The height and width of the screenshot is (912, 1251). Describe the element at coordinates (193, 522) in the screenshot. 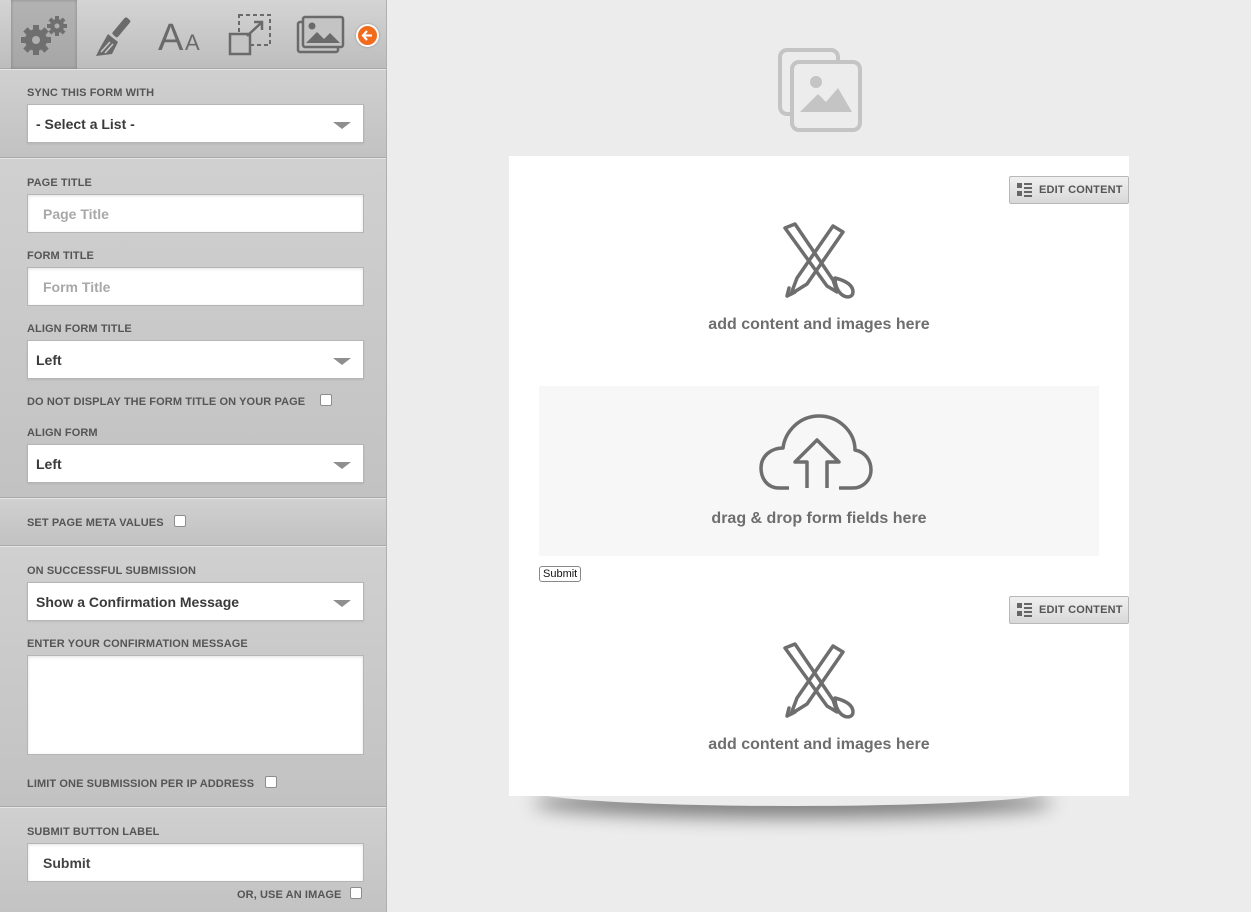

I see `section-meta: SET PAGE META VALUES` at that location.